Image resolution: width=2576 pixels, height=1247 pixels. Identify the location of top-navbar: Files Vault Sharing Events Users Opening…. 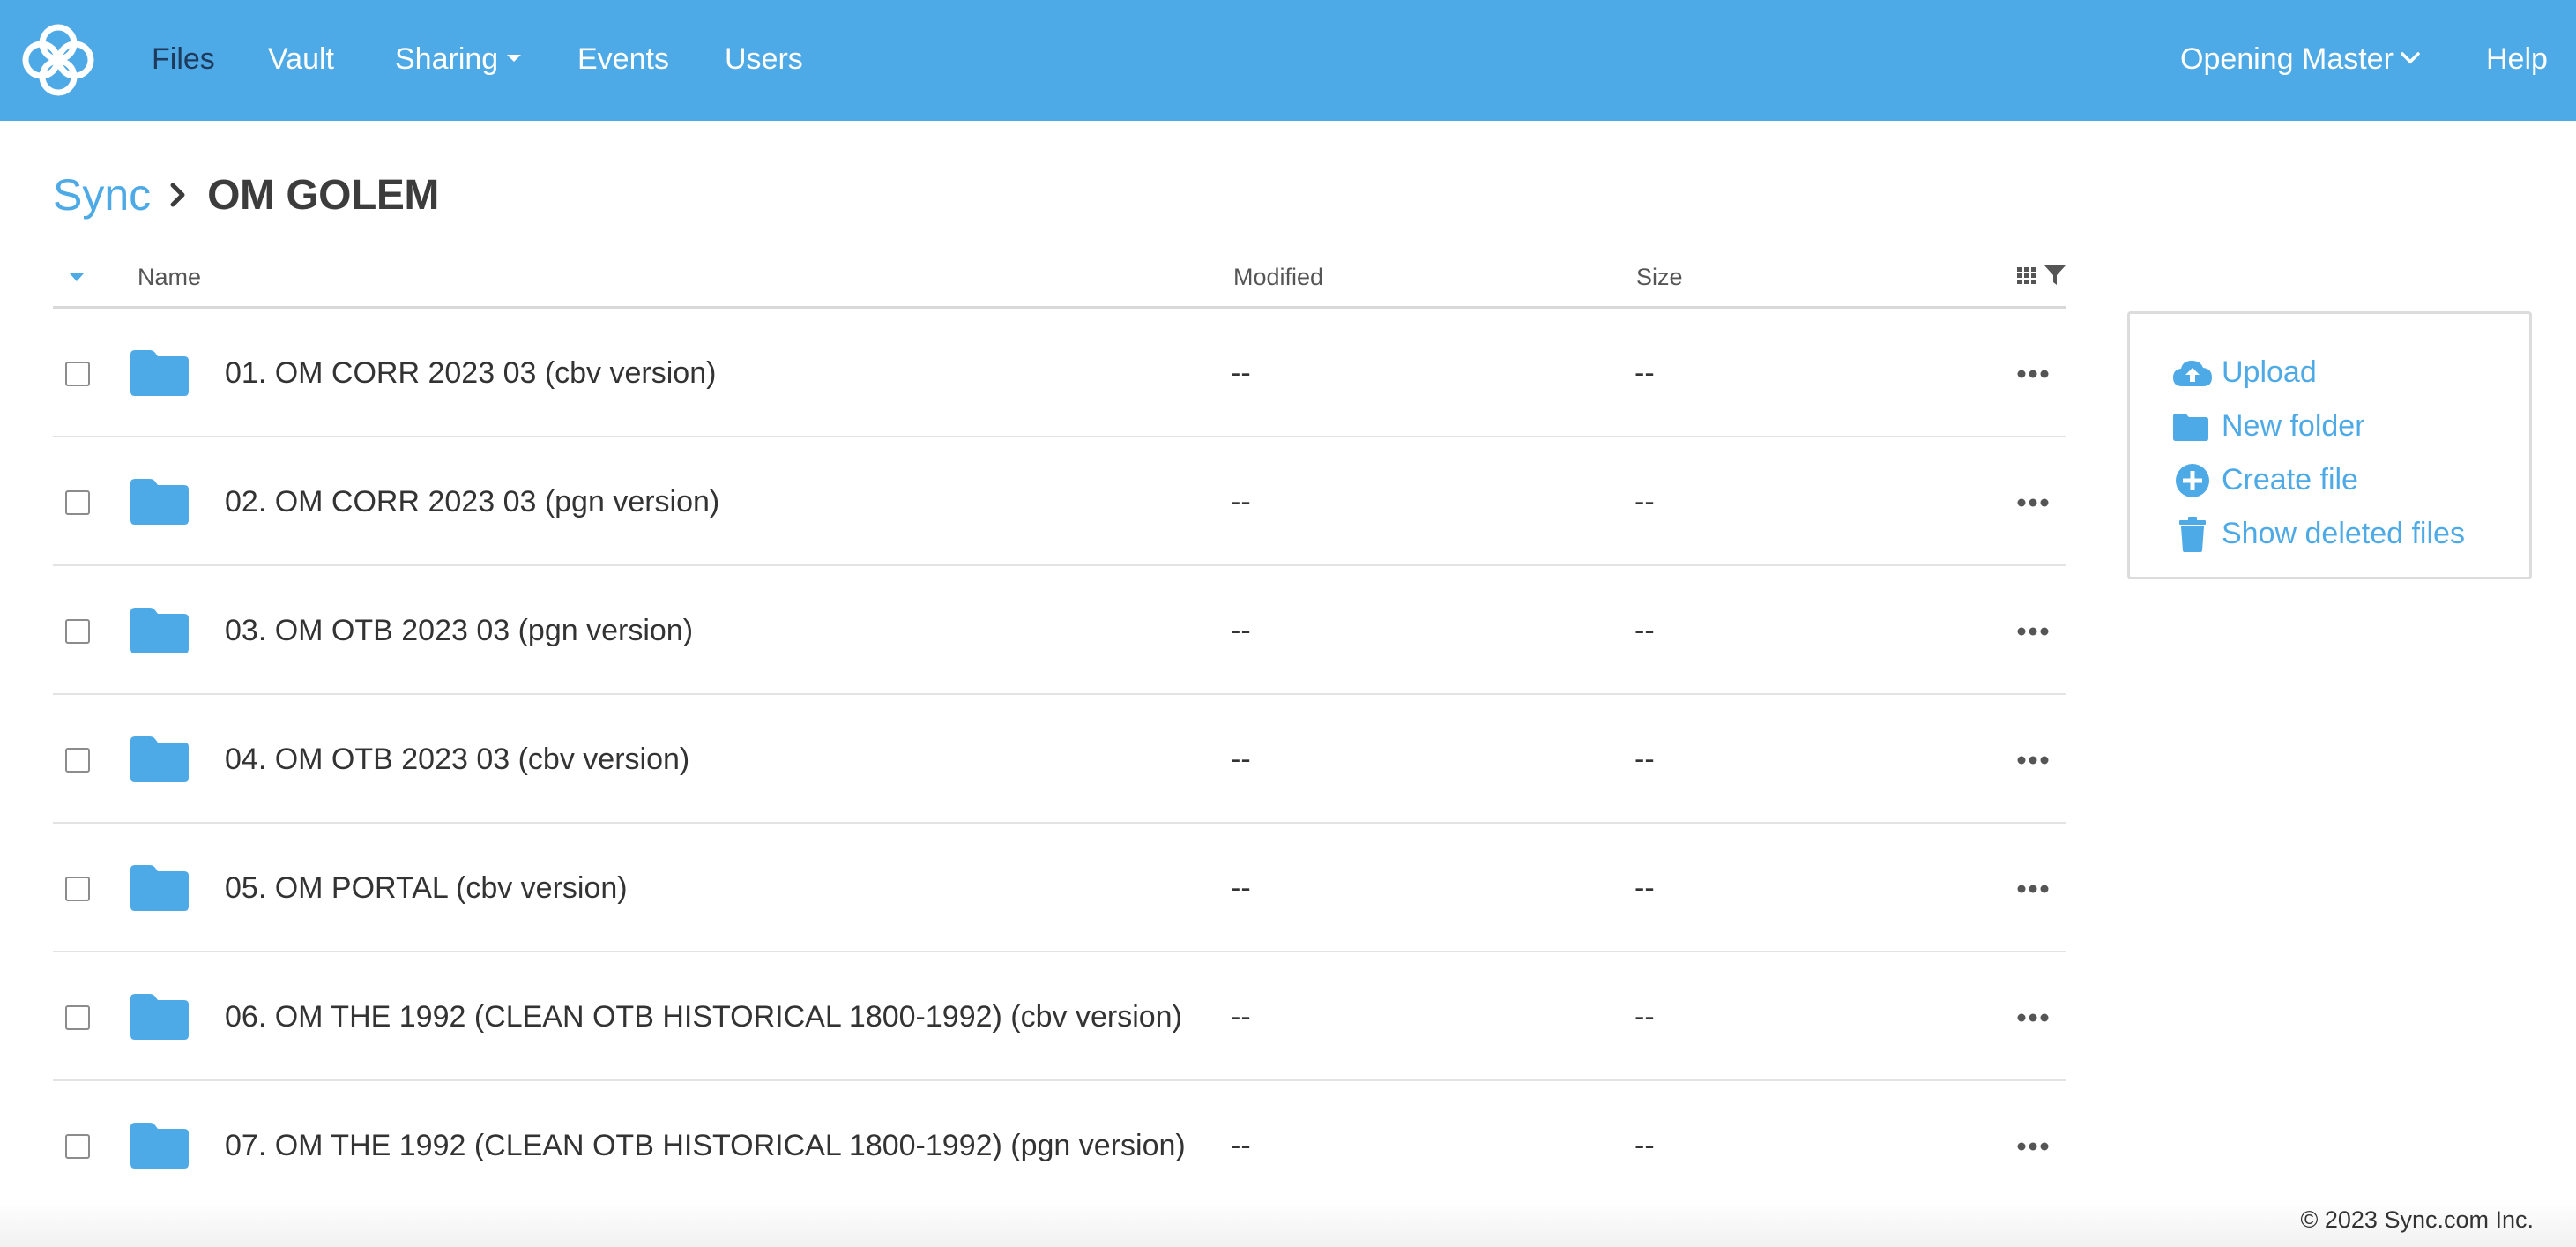
(1288, 60).